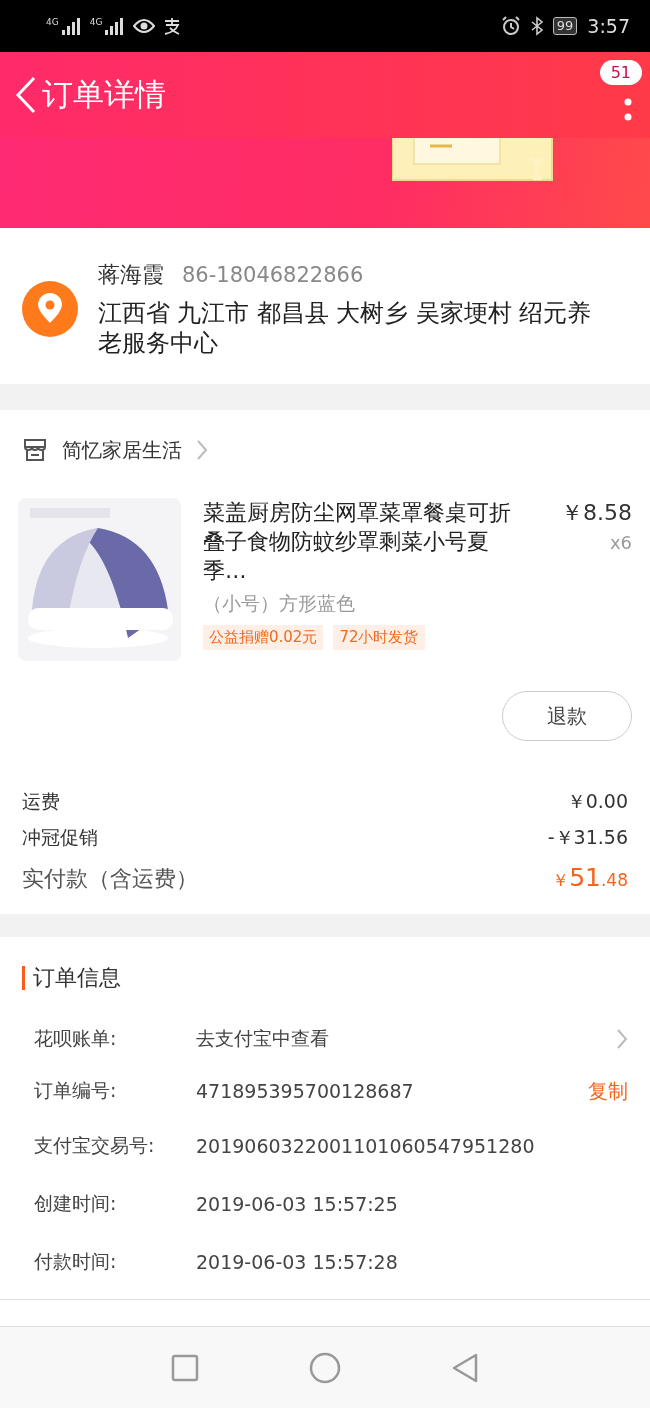  What do you see at coordinates (366, 1146) in the screenshot?
I see `info-value: 2019060322001101060547951280` at bounding box center [366, 1146].